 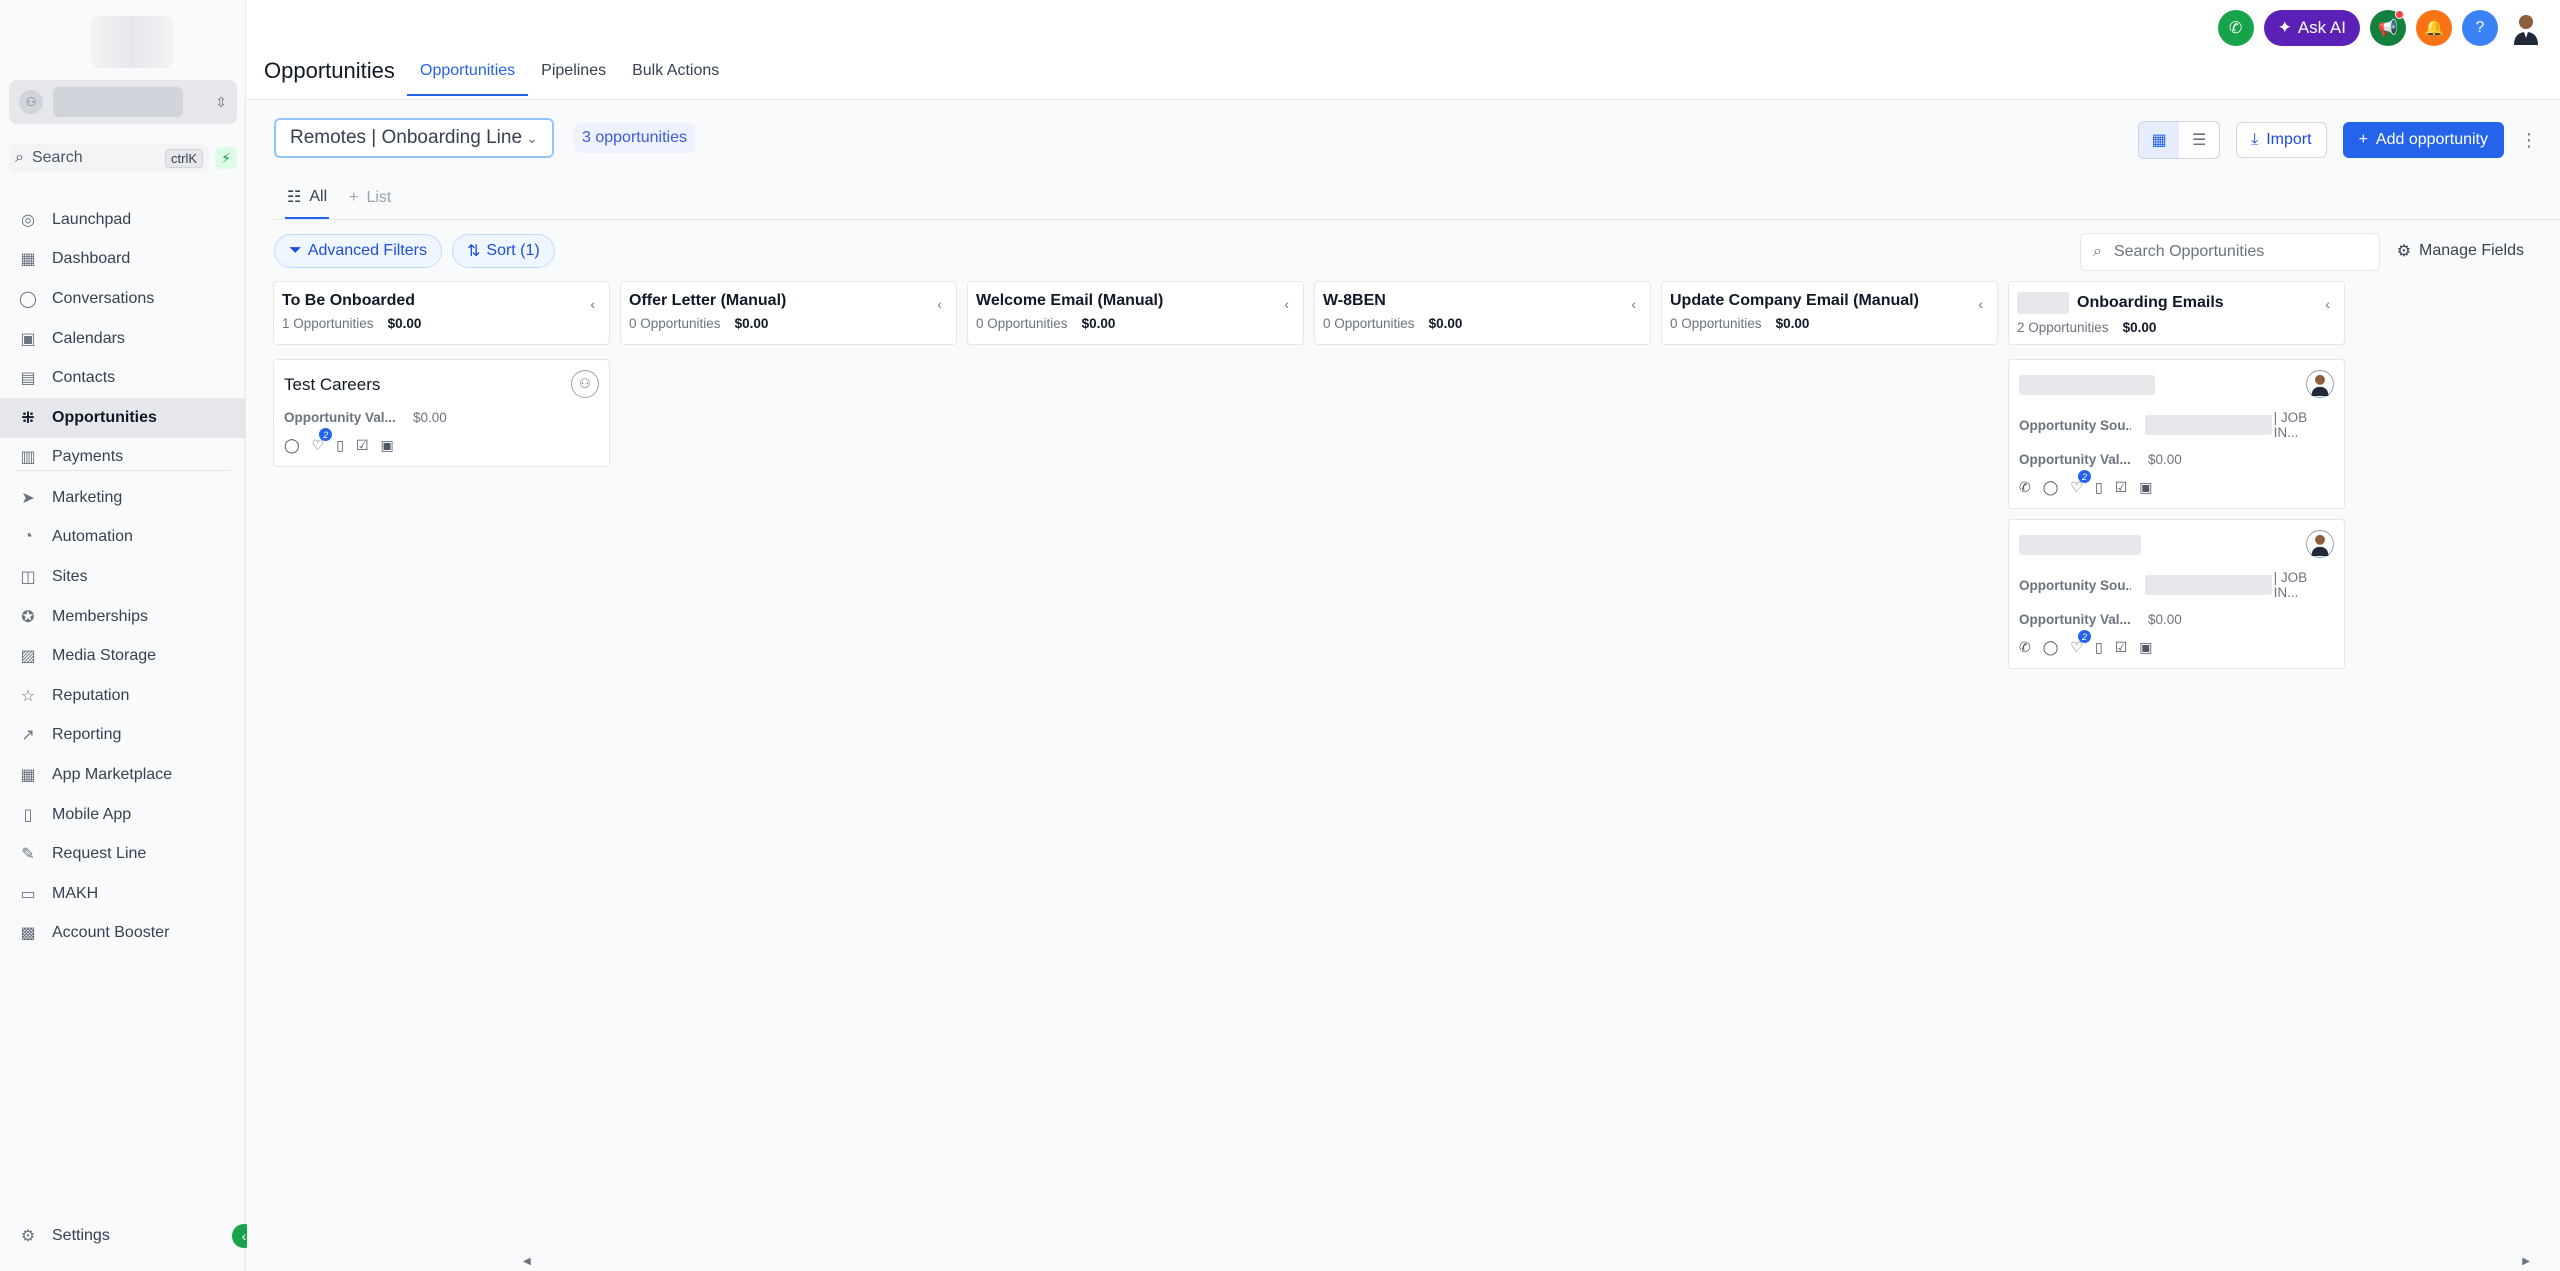 What do you see at coordinates (406, 137) in the screenshot?
I see `pipeline-select-value: Remotes | Onboarding Line` at bounding box center [406, 137].